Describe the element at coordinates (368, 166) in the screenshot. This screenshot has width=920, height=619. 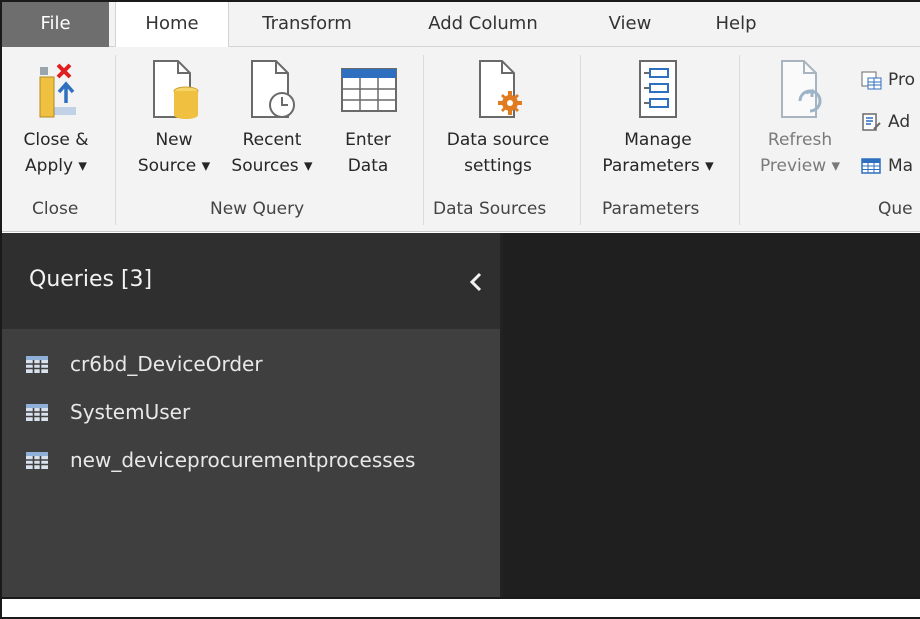
I see `enter-data-label-2: Data` at that location.